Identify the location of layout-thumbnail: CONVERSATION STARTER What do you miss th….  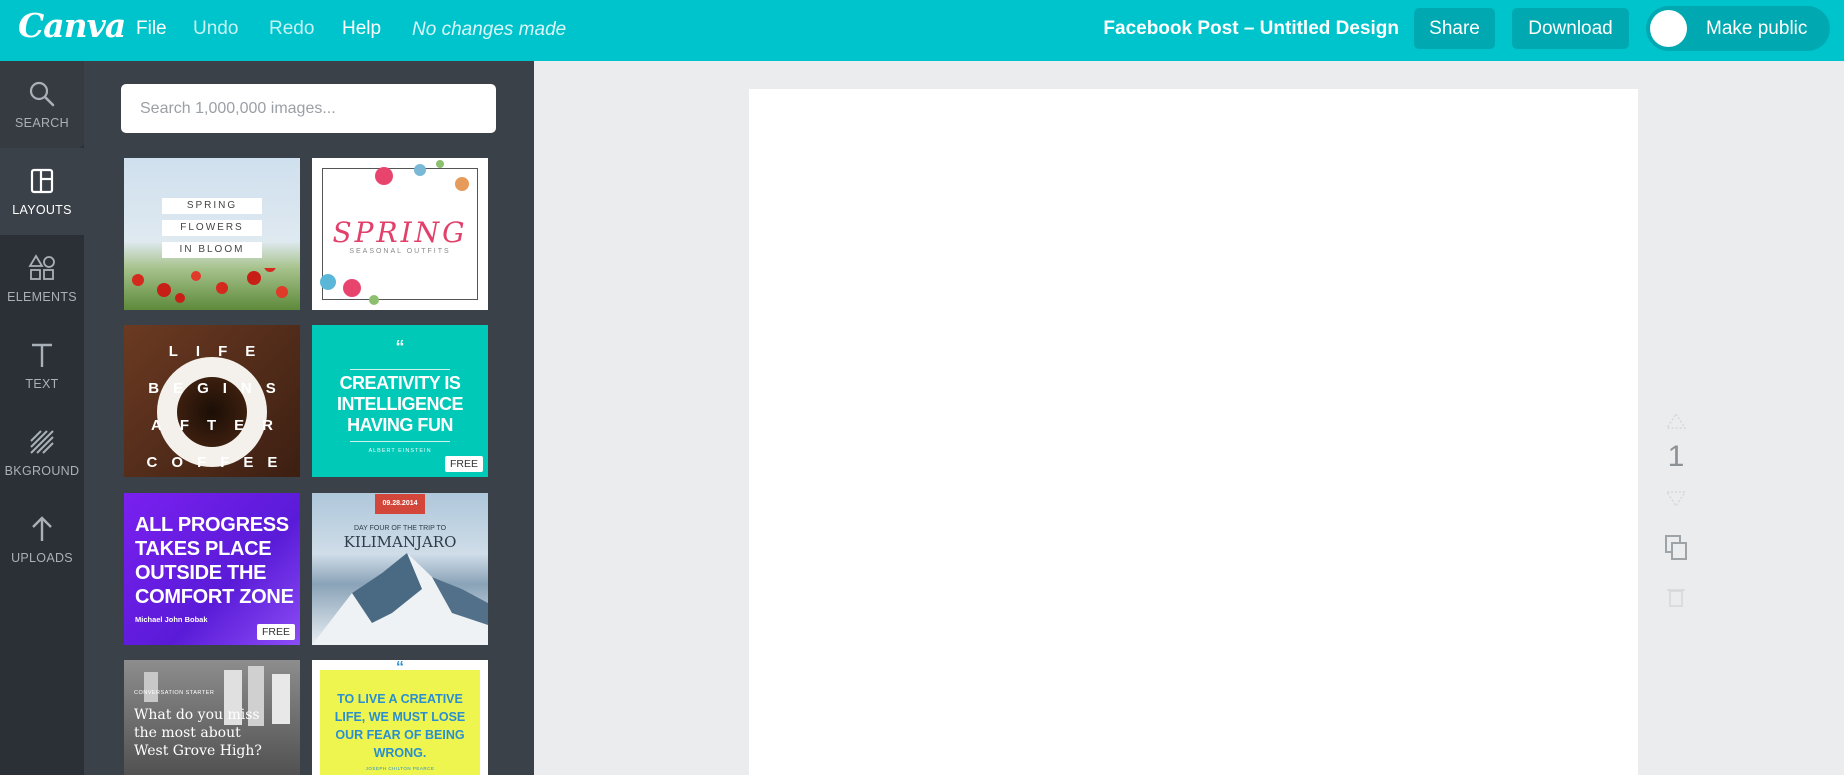
(212, 717).